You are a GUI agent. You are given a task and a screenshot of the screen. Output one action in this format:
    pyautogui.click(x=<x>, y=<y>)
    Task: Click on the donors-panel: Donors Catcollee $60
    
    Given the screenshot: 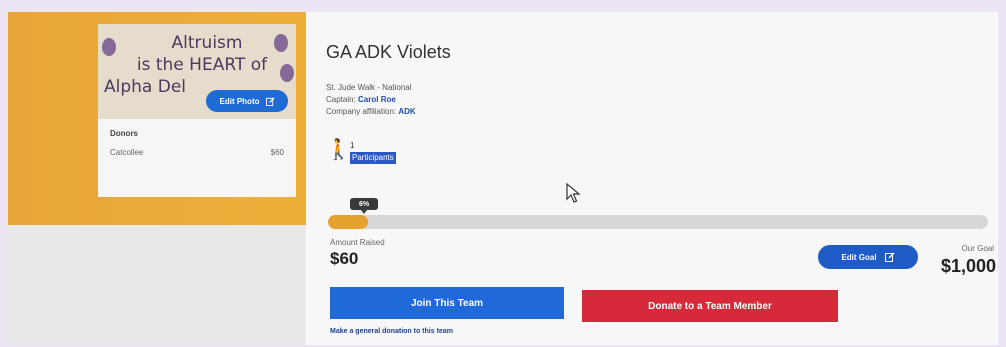 What is the action you would take?
    pyautogui.click(x=197, y=158)
    